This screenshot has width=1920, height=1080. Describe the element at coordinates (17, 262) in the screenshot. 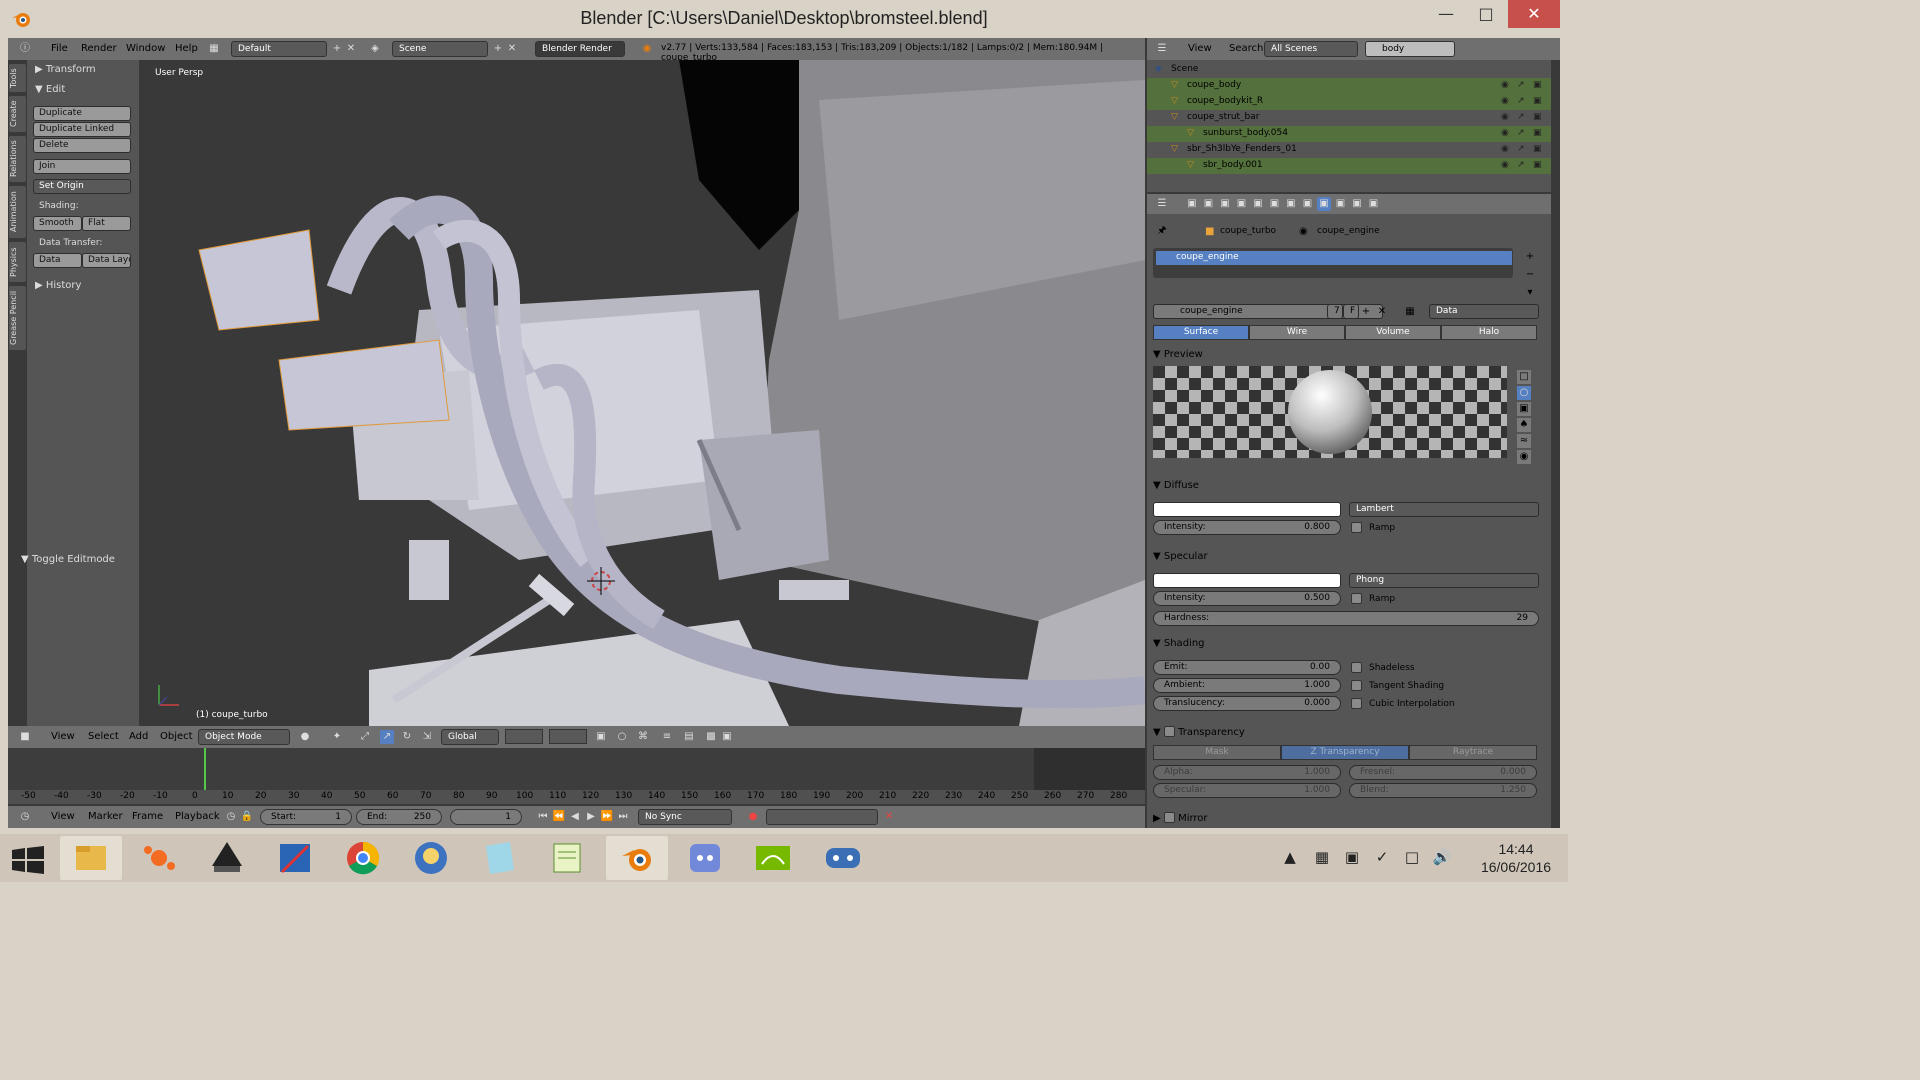

I see `tab-physics: Physics` at that location.